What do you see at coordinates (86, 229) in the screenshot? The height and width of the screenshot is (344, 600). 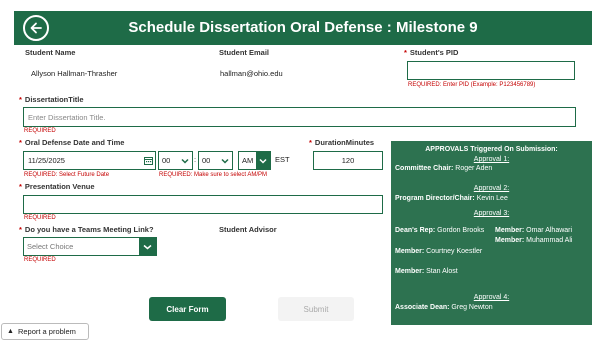 I see `teams-link-label: * Do you have a Teams Meeting Link?` at bounding box center [86, 229].